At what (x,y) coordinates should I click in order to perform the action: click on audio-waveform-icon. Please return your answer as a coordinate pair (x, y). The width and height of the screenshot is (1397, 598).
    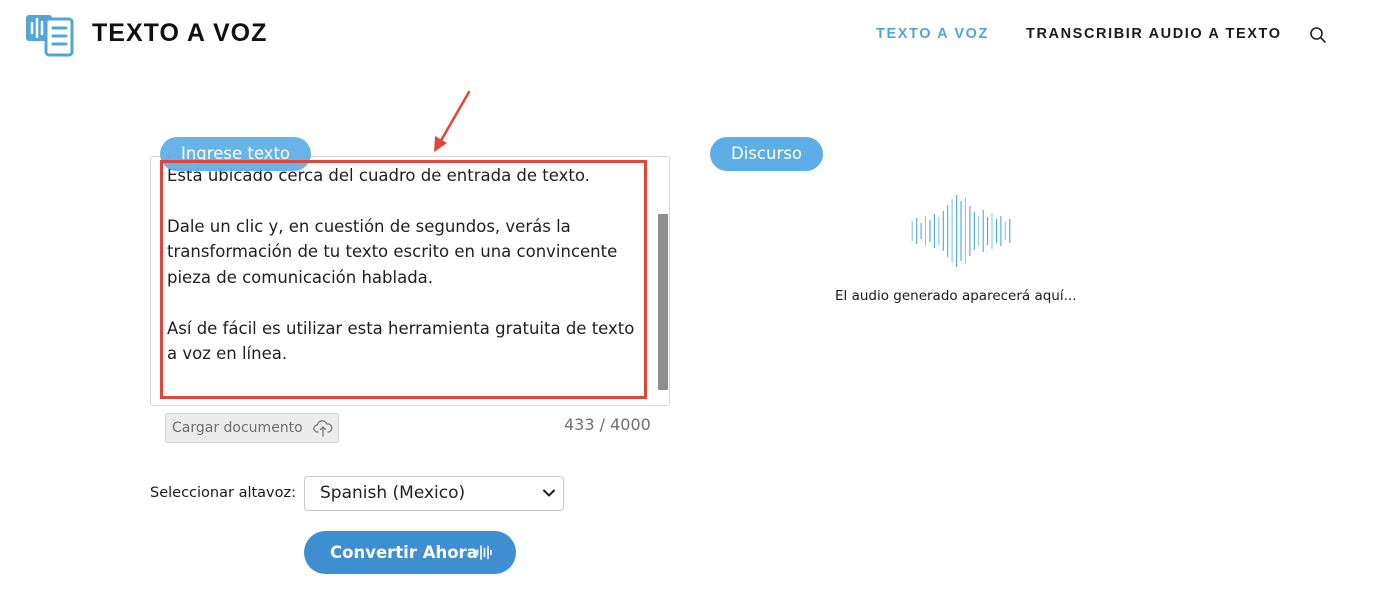
    Looking at the image, I should click on (961, 231).